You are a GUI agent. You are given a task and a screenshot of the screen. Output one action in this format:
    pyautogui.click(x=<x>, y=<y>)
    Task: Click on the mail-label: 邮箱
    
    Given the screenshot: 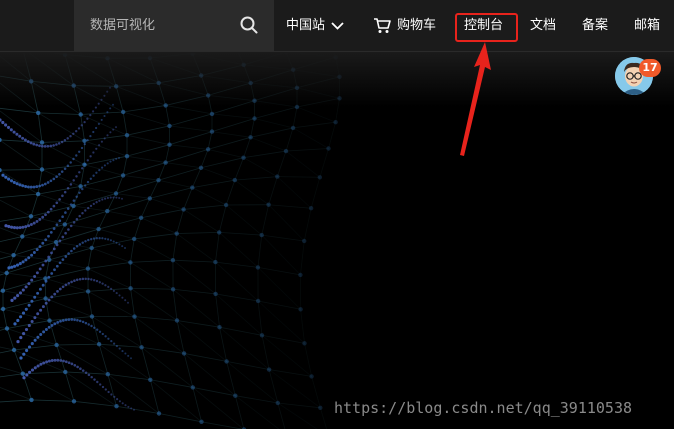 What is the action you would take?
    pyautogui.click(x=647, y=25)
    